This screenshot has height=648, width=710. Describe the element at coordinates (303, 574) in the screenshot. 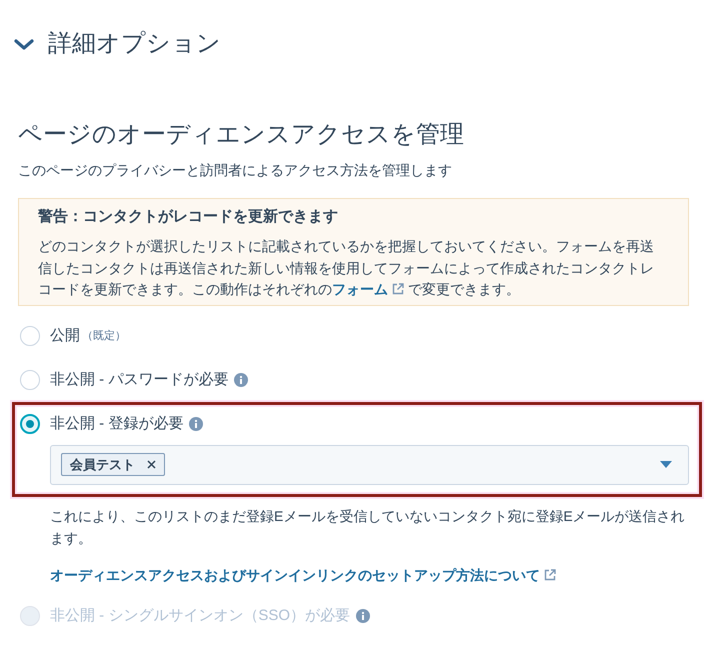

I see `help-link: オーディエンスアクセスおよびサインインリンクのセットアップ方法について` at that location.